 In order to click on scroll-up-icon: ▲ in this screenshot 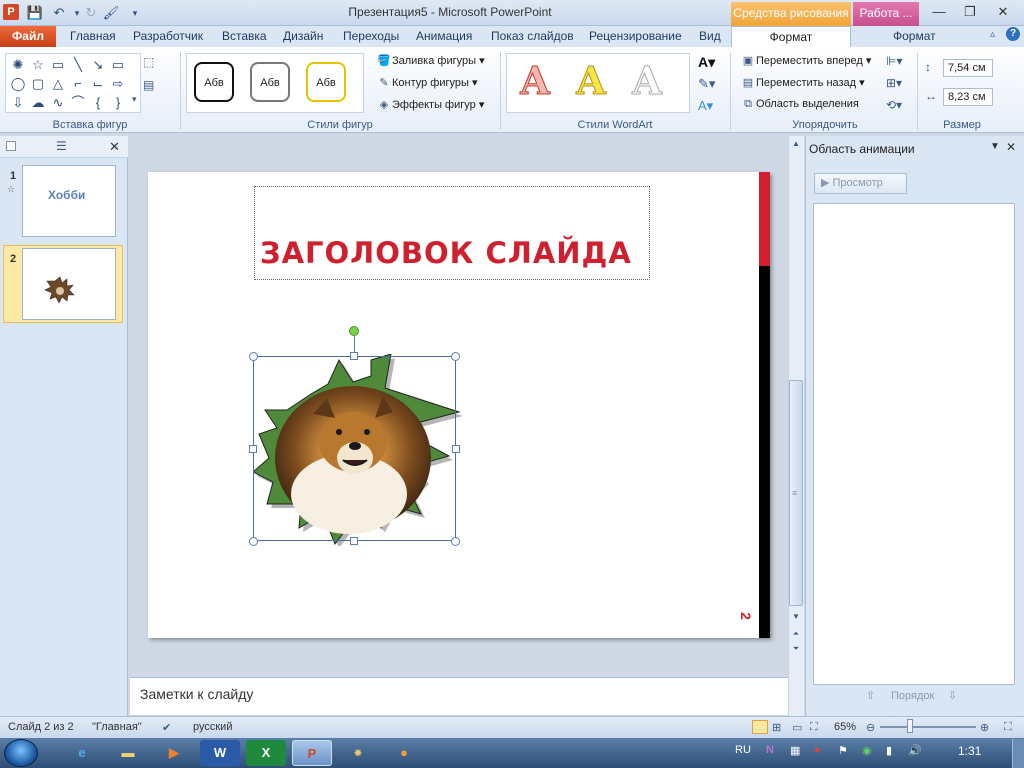, I will do `click(796, 144)`.